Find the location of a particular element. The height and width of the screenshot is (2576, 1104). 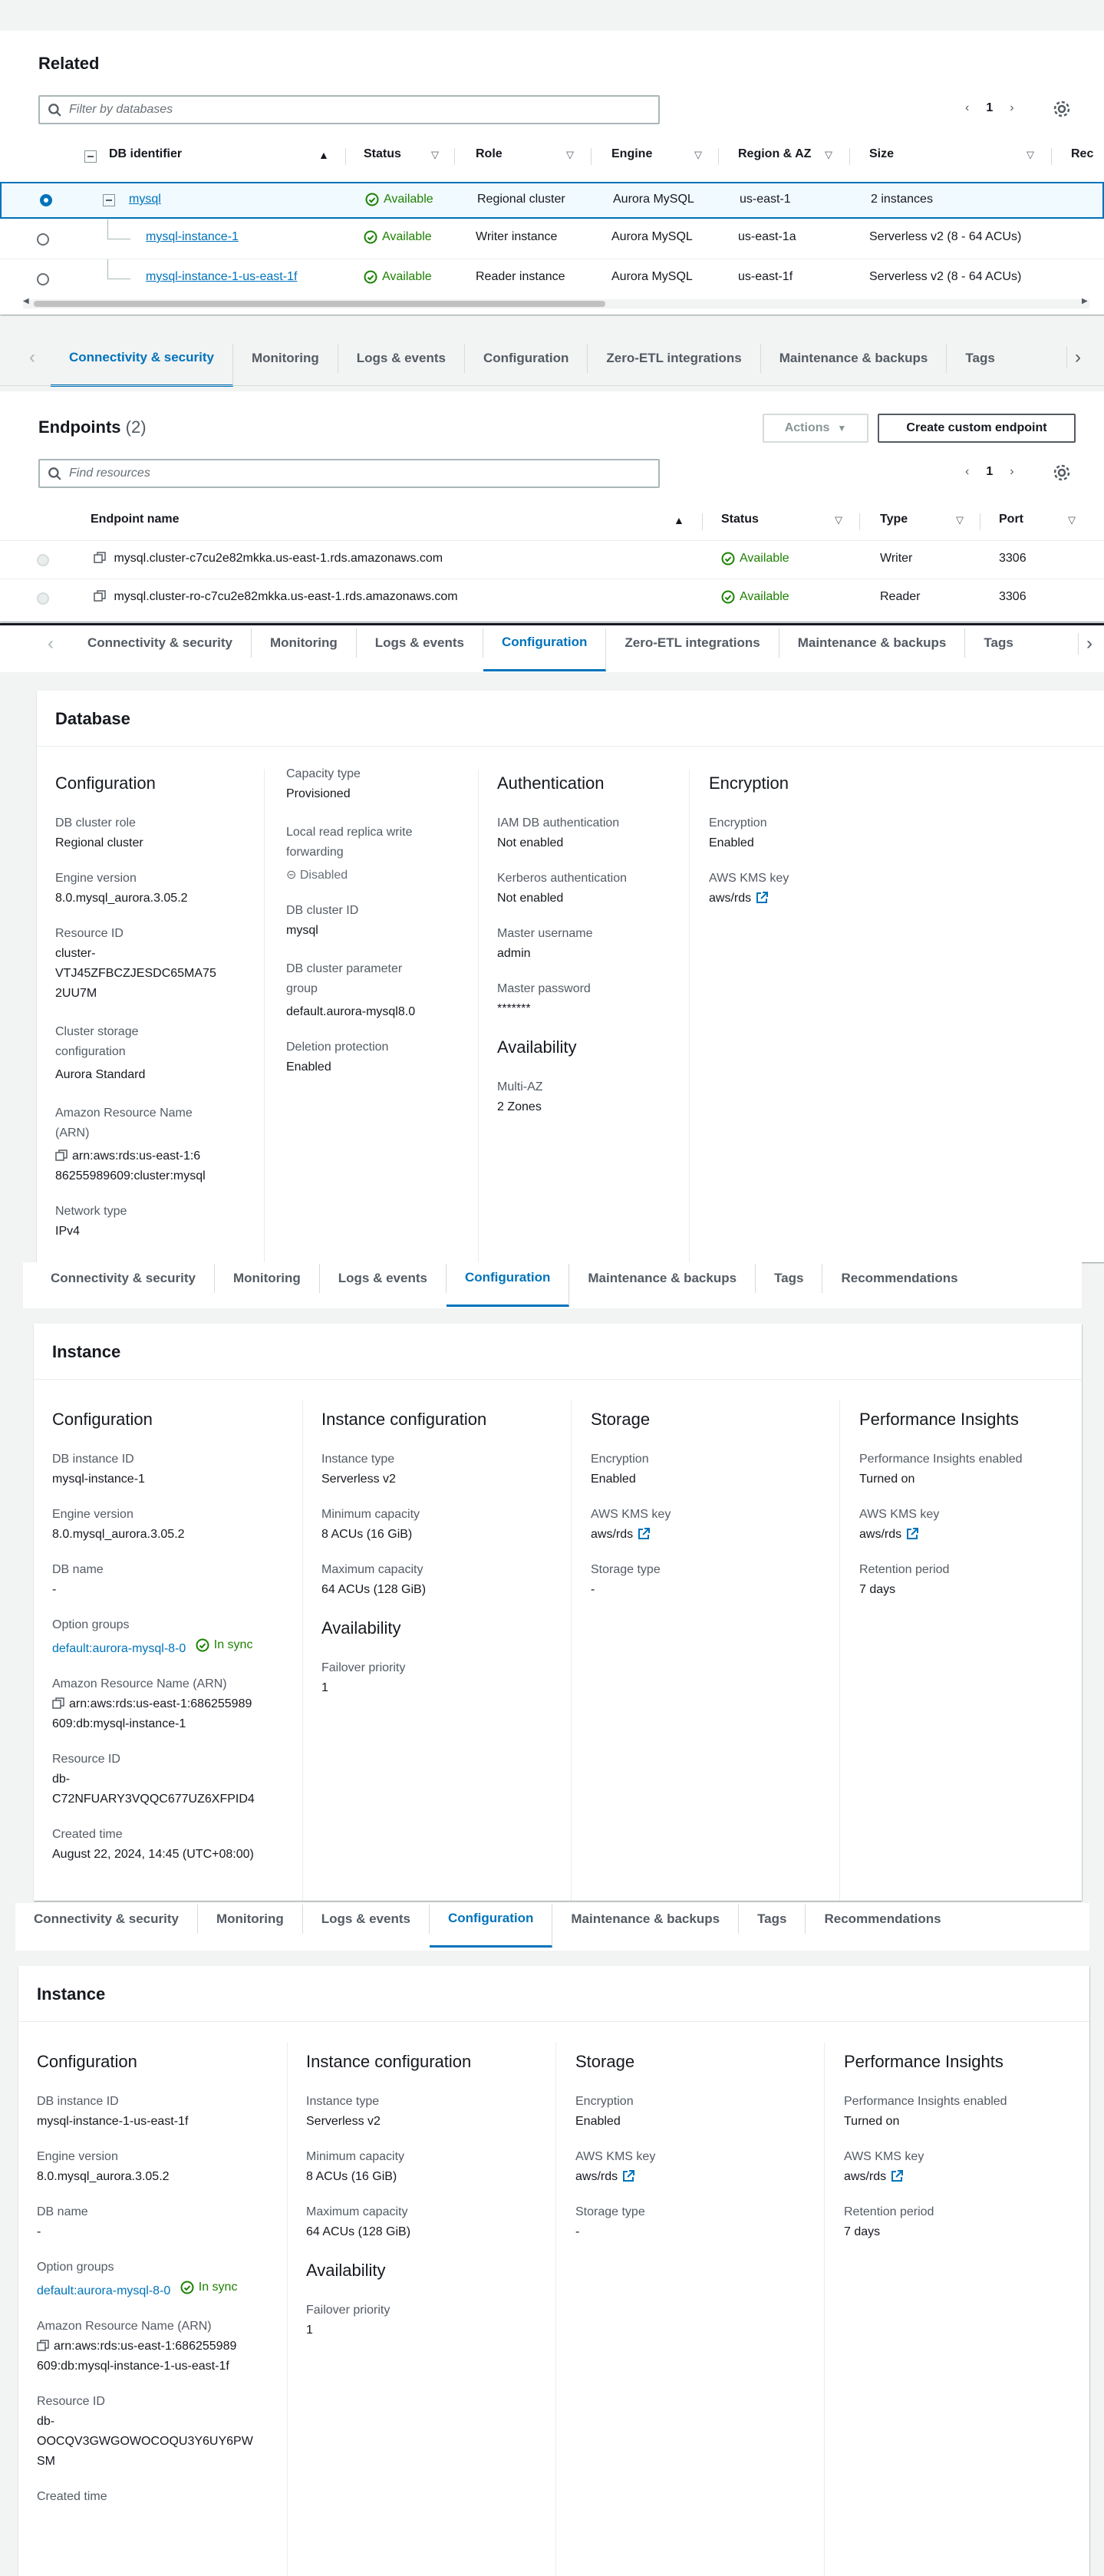

col-port: Port is located at coordinates (1011, 519).